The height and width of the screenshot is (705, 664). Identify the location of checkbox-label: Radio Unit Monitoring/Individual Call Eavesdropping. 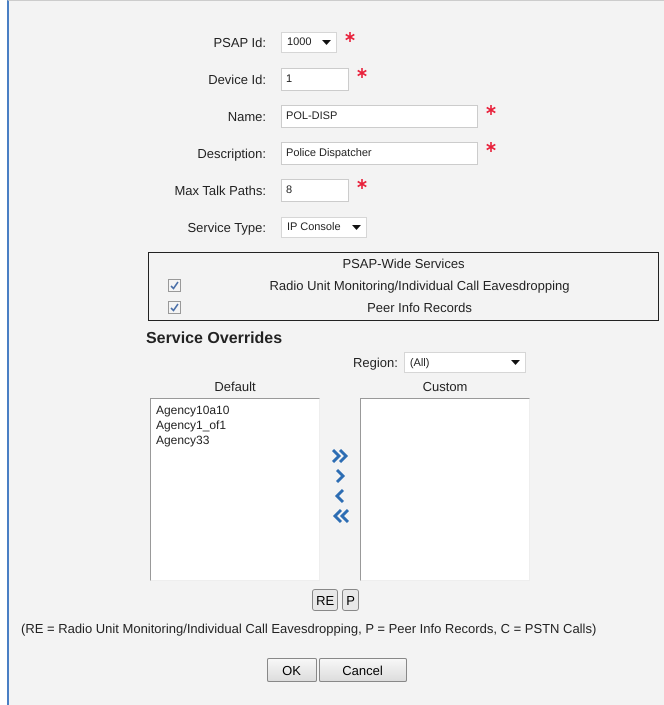
(419, 285).